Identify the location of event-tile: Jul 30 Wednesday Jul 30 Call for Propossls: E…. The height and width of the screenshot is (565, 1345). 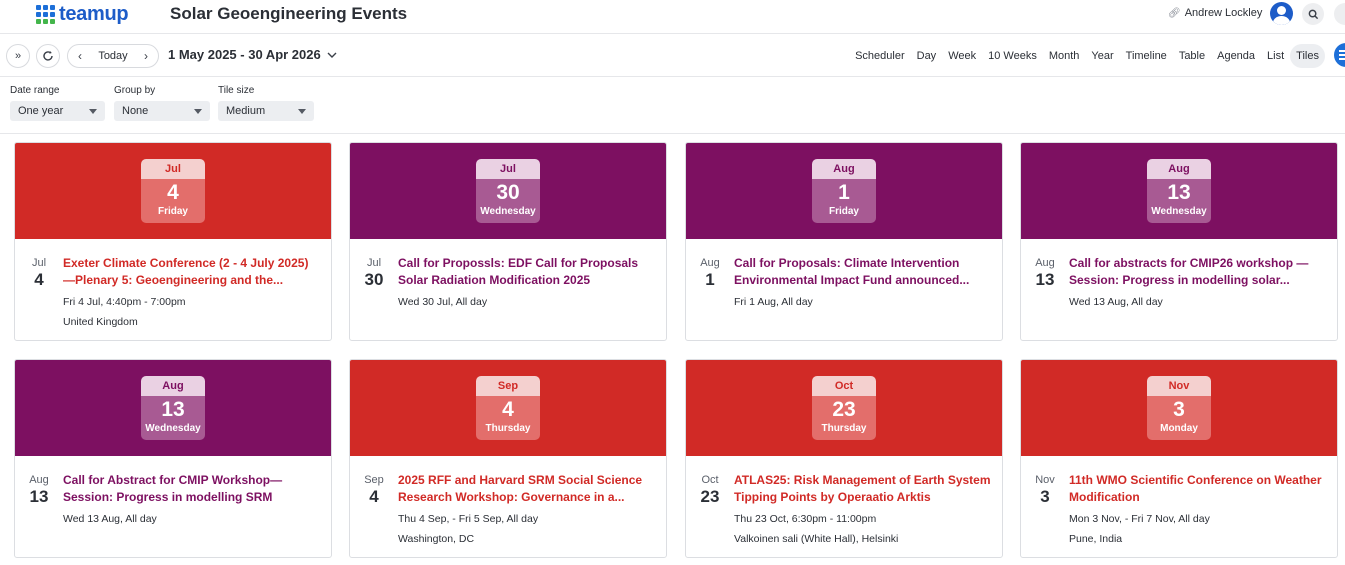
(508, 241).